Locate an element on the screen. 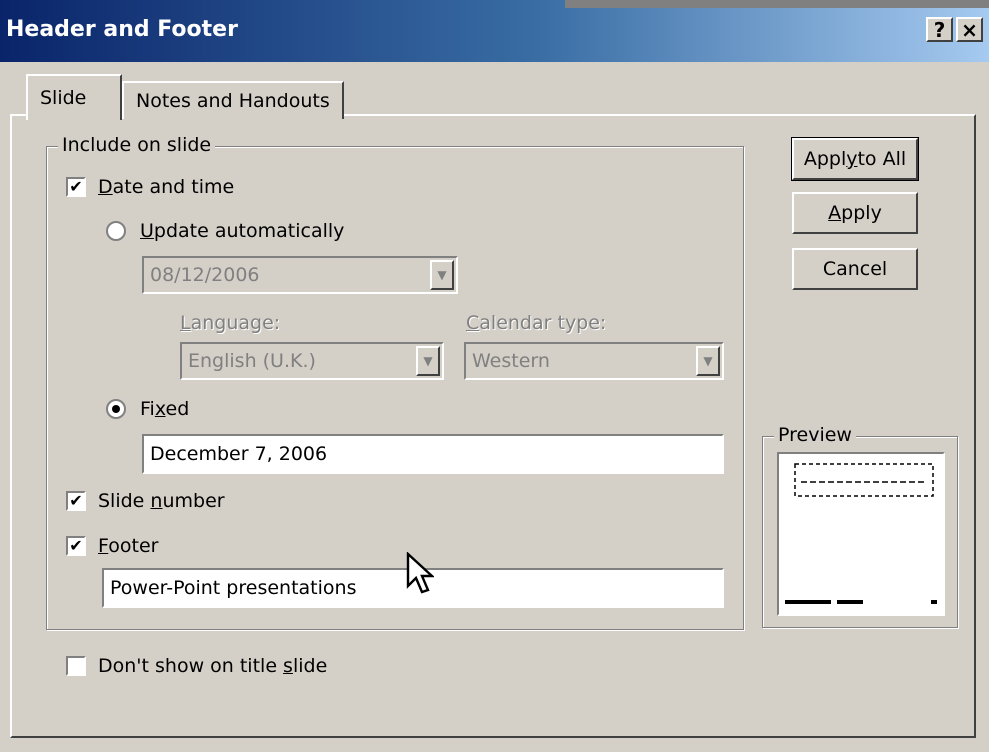  slide-number-checkbox: ✔ is located at coordinates (76, 501).